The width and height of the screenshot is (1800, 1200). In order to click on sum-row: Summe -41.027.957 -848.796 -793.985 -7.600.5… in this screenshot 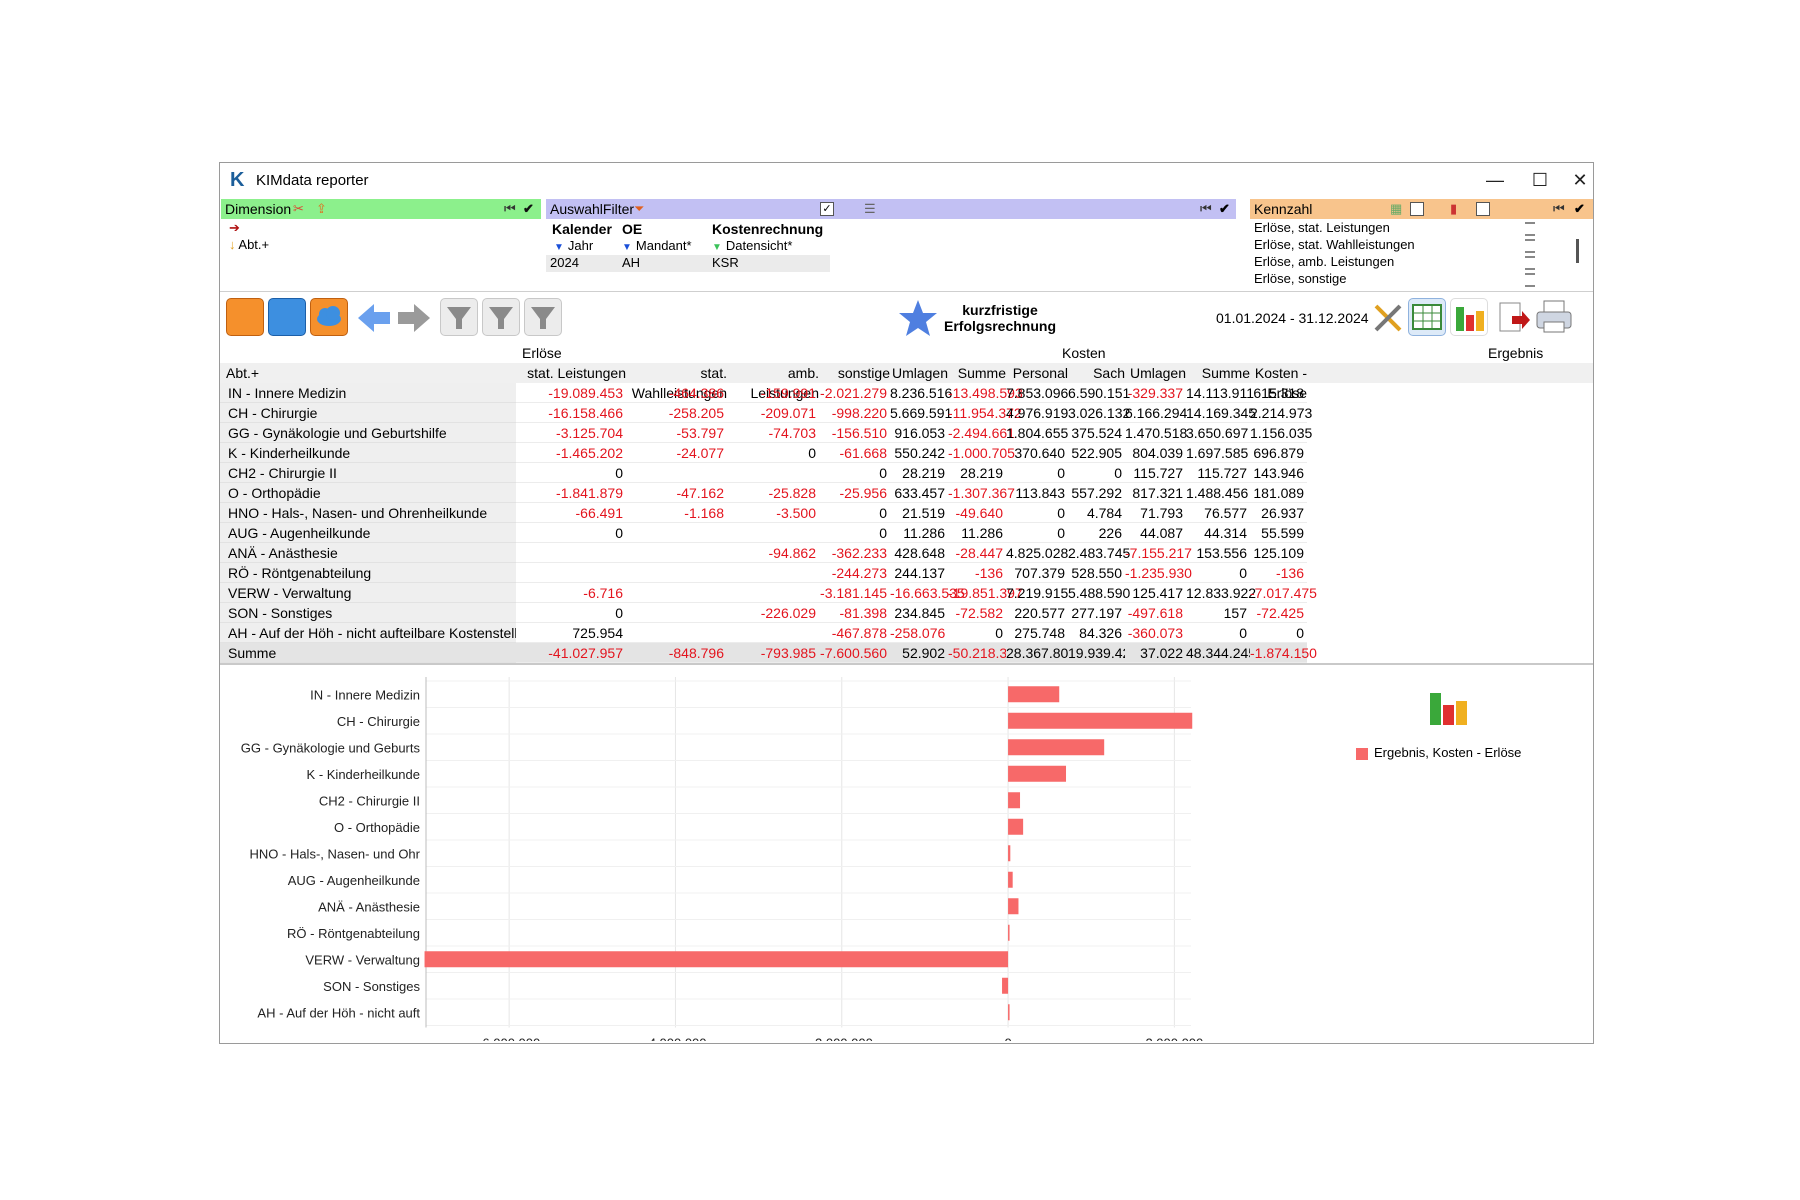, I will do `click(906, 653)`.